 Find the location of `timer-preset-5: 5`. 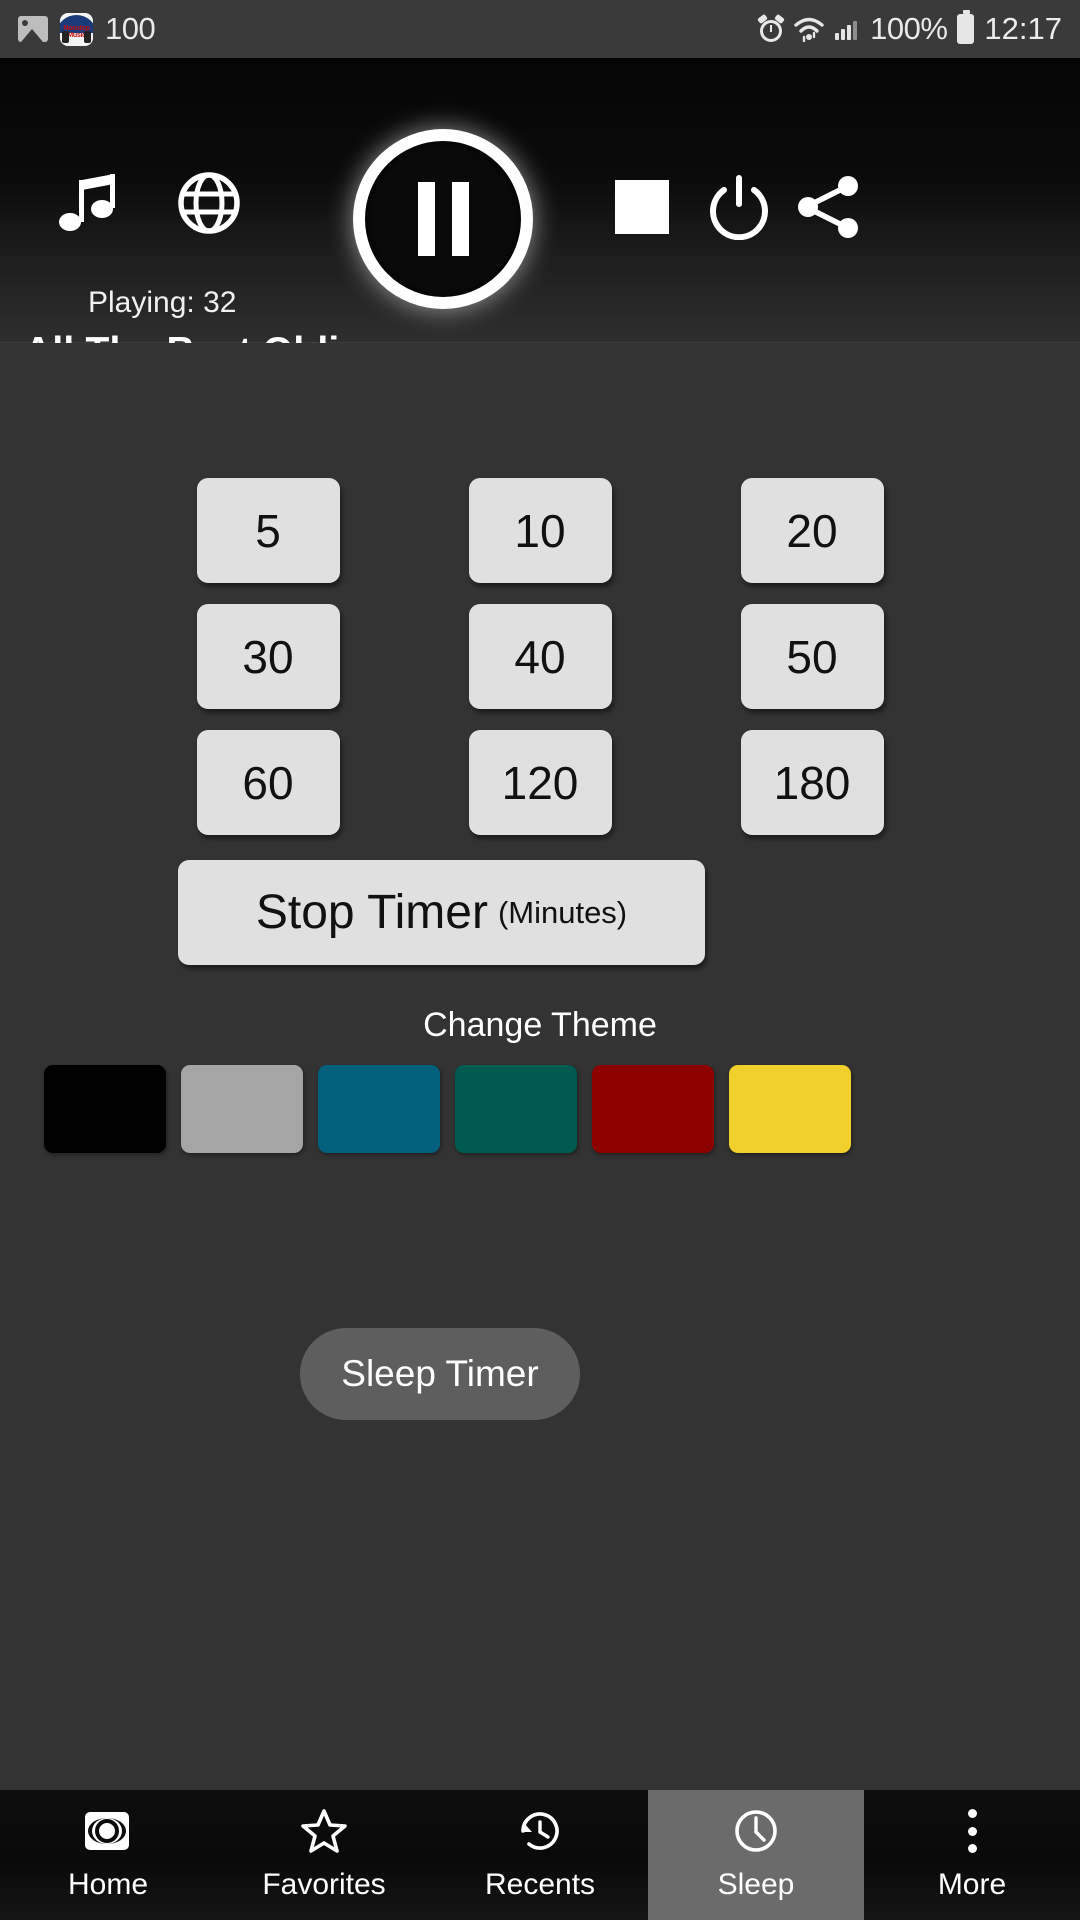

timer-preset-5: 5 is located at coordinates (268, 530).